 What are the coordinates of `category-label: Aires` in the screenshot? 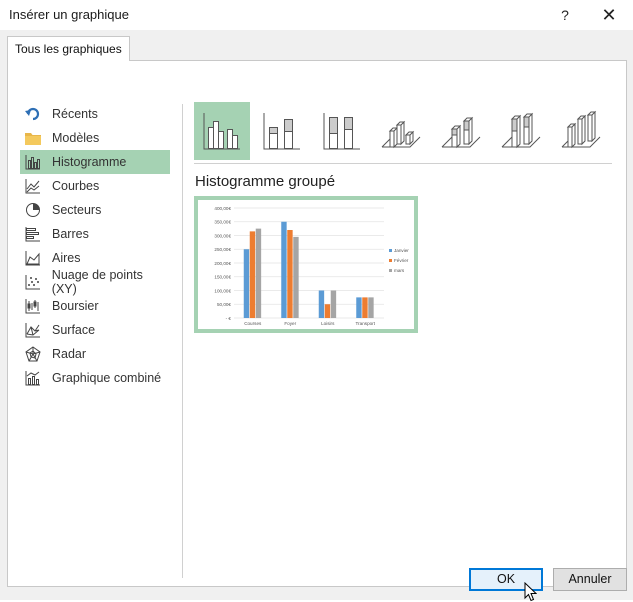 It's located at (66, 258).